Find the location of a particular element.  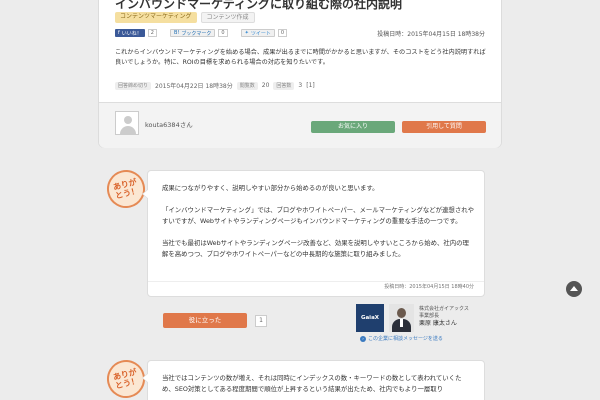

answers-value: 3 is located at coordinates (300, 85).